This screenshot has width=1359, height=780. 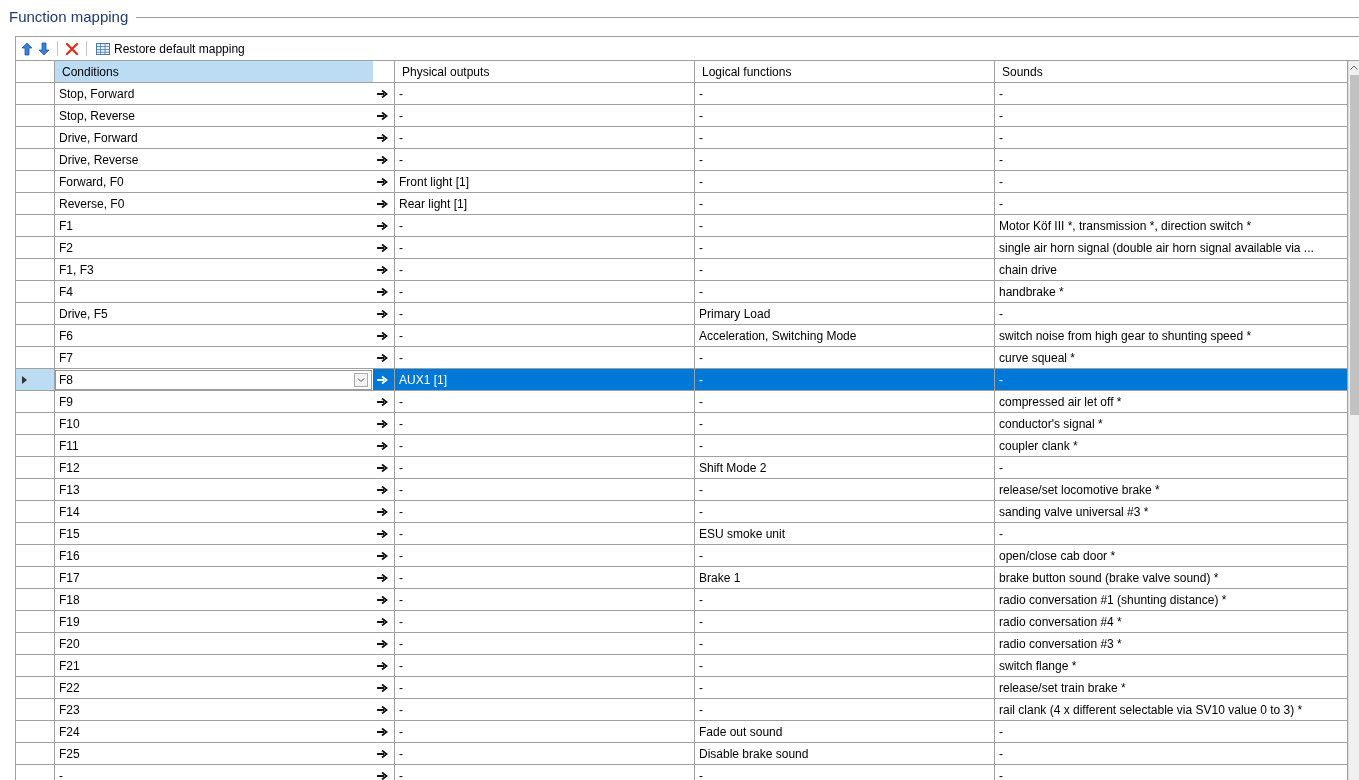 I want to click on table-cell: coupler clank *, so click(x=1038, y=445).